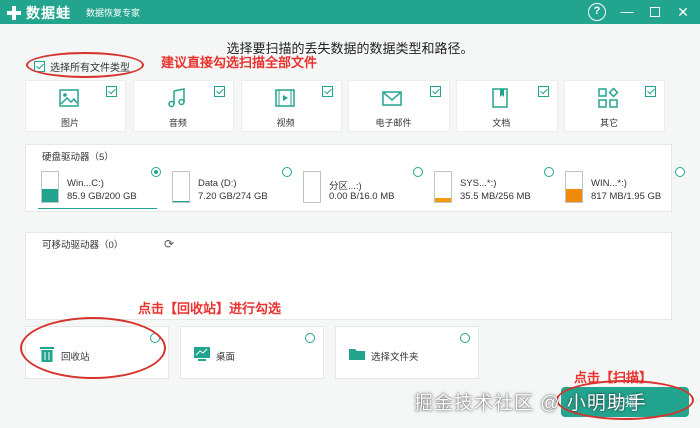 The width and height of the screenshot is (700, 428). What do you see at coordinates (102, 196) in the screenshot?
I see `drive-size: 85.9 GB/200 GB` at bounding box center [102, 196].